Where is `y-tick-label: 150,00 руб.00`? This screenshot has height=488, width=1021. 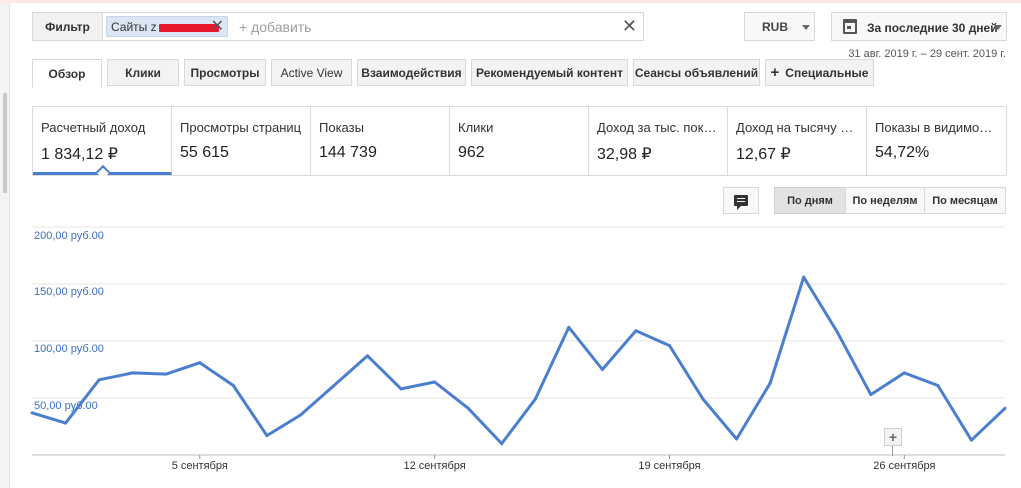
y-tick-label: 150,00 руб.00 is located at coordinates (69, 292).